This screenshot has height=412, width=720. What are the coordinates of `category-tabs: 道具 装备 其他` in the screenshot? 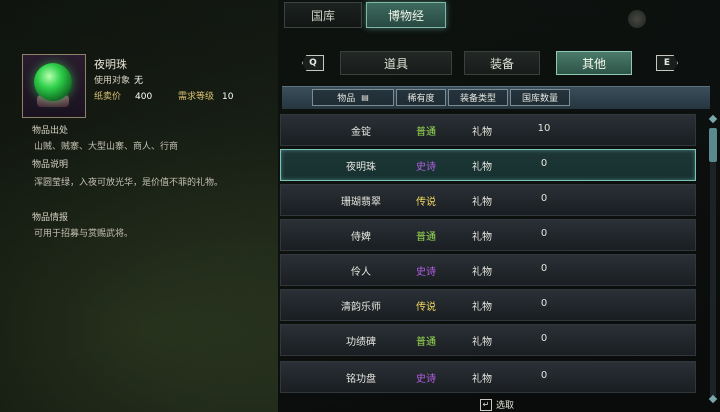 It's located at (486, 63).